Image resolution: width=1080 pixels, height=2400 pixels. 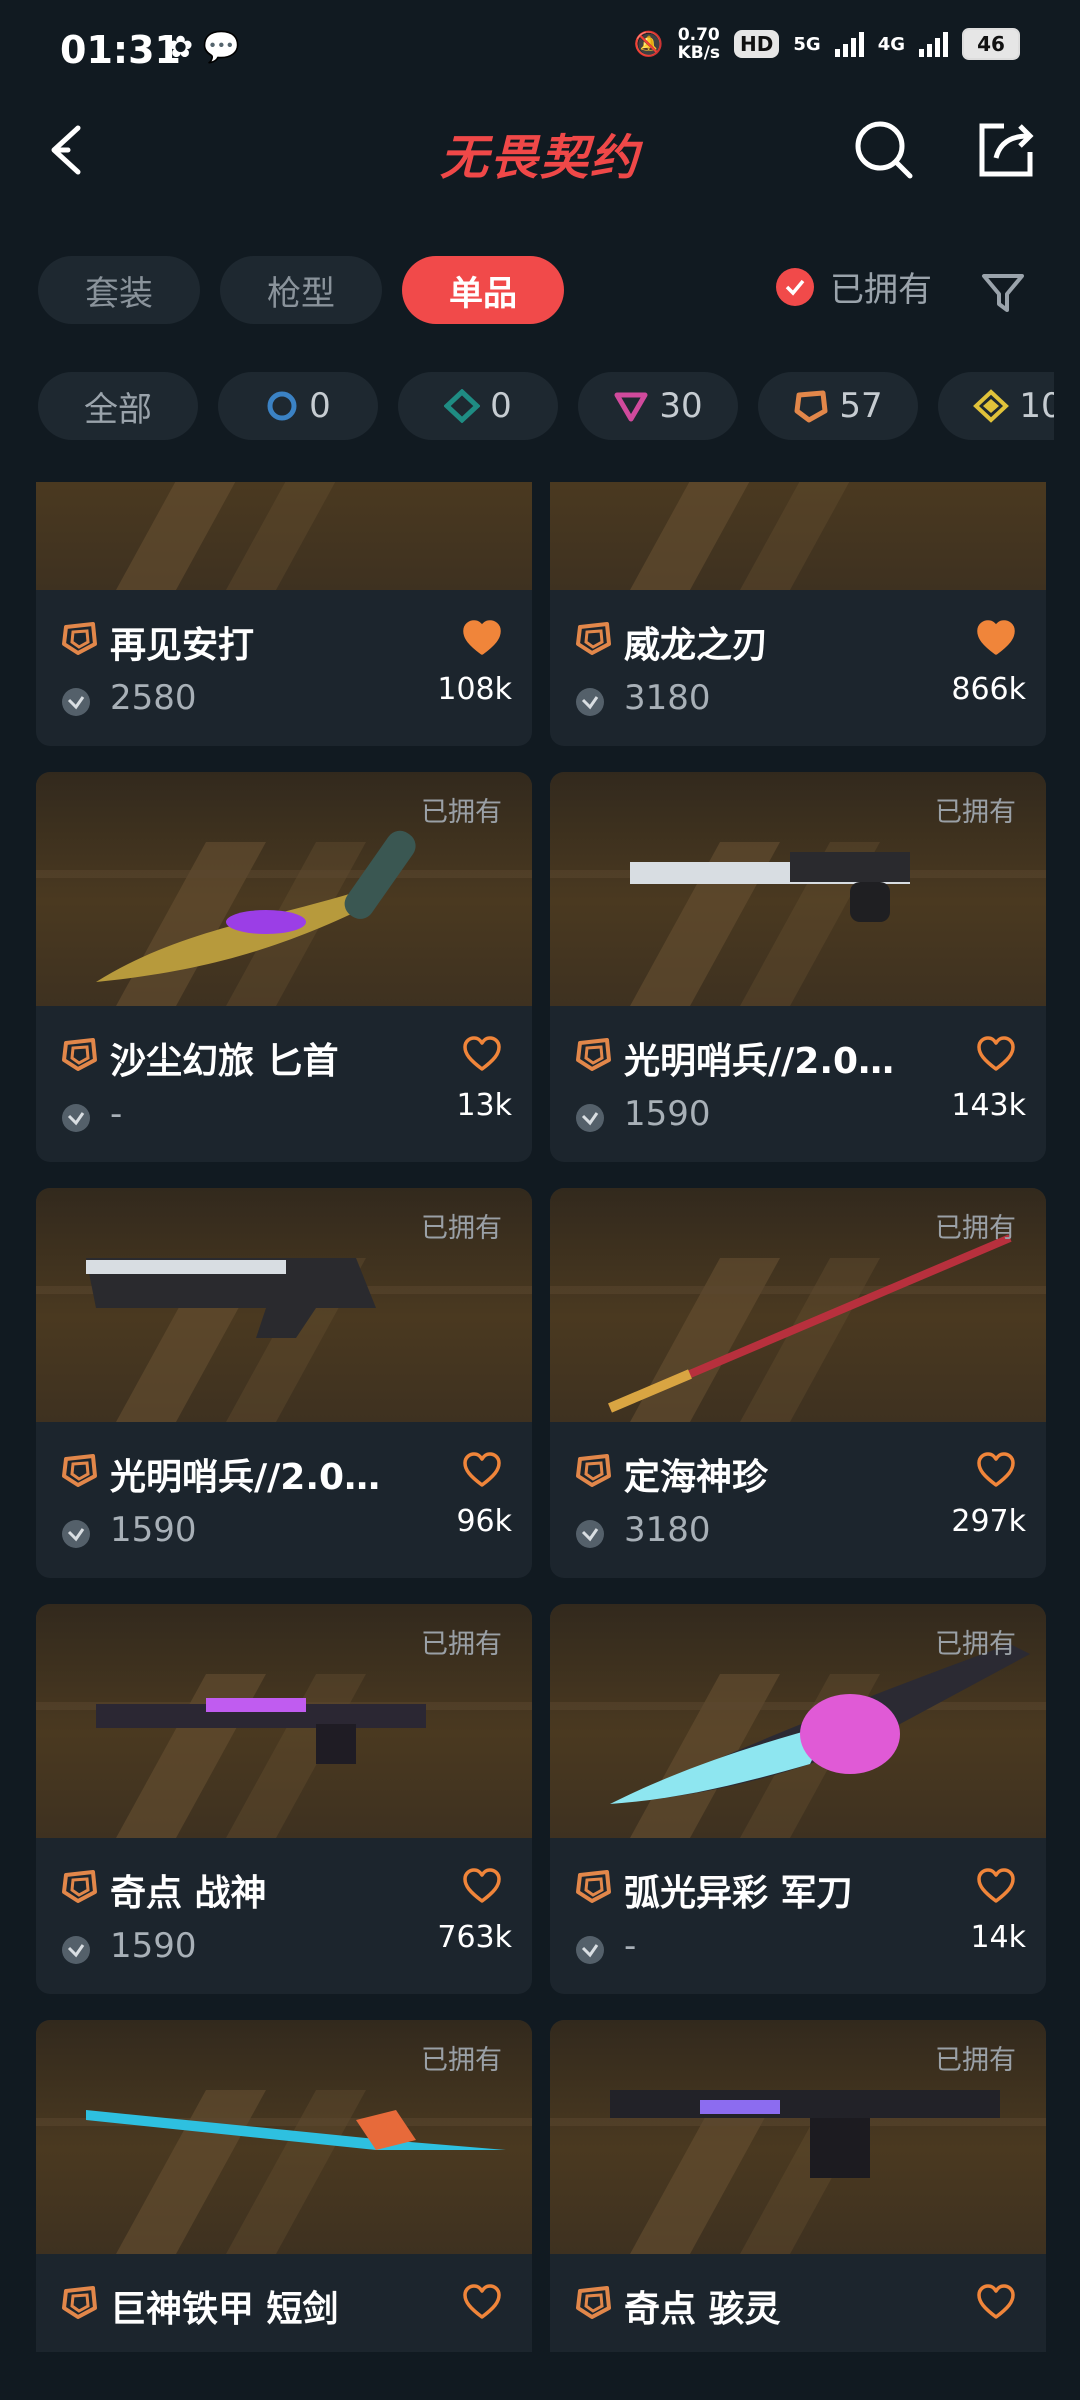 I want to click on item-card: 已拥有光明哨兵//2.0… 1590 96k, so click(x=284, y=1383).